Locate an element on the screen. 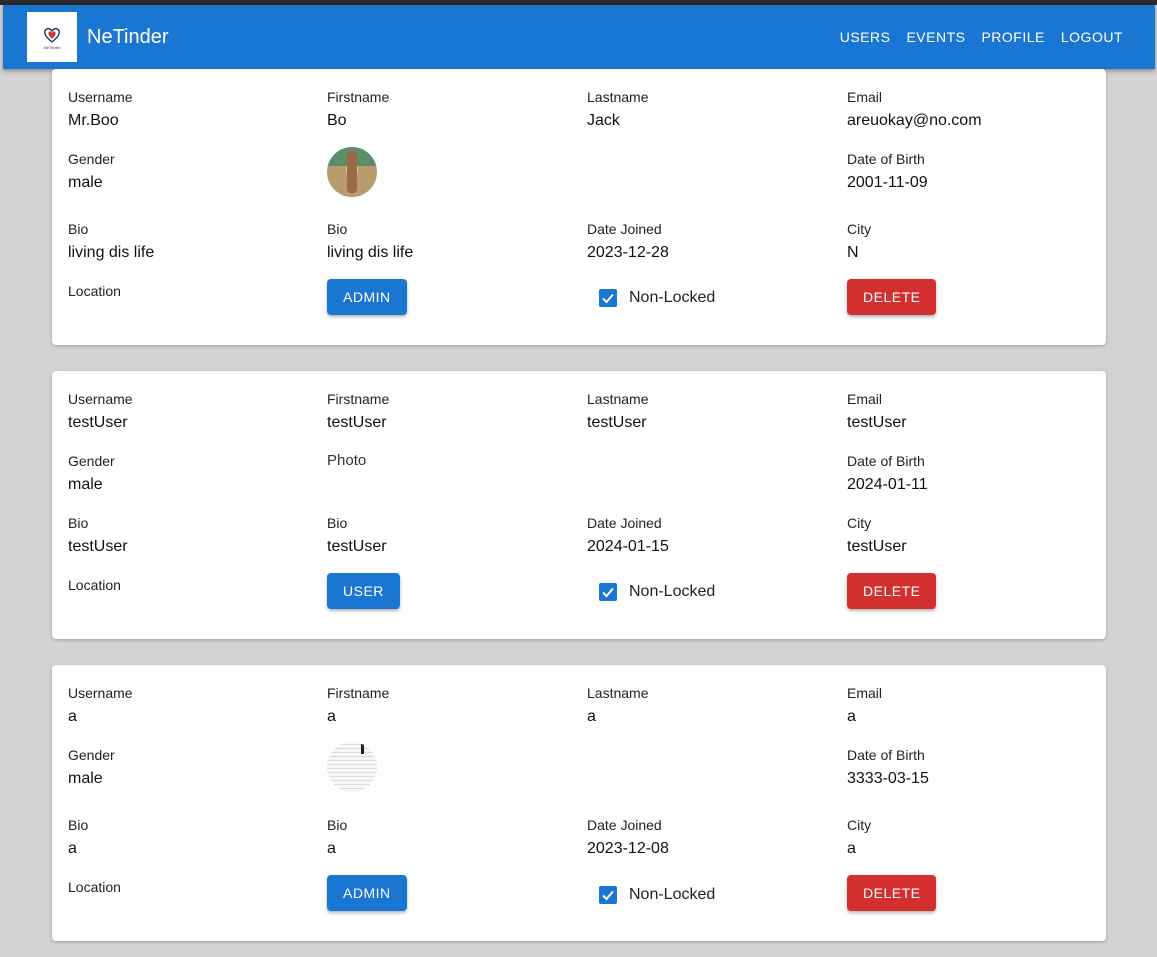 The height and width of the screenshot is (957, 1157). nav-logout: LOGOUT is located at coordinates (1092, 37).